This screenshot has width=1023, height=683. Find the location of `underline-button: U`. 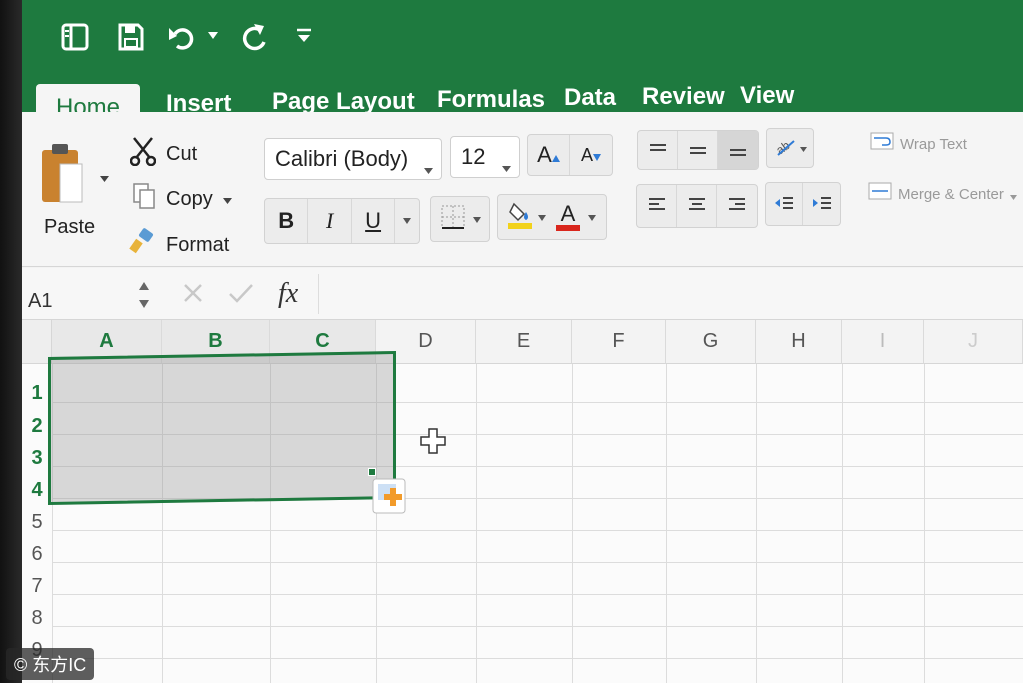

underline-button: U is located at coordinates (374, 221).